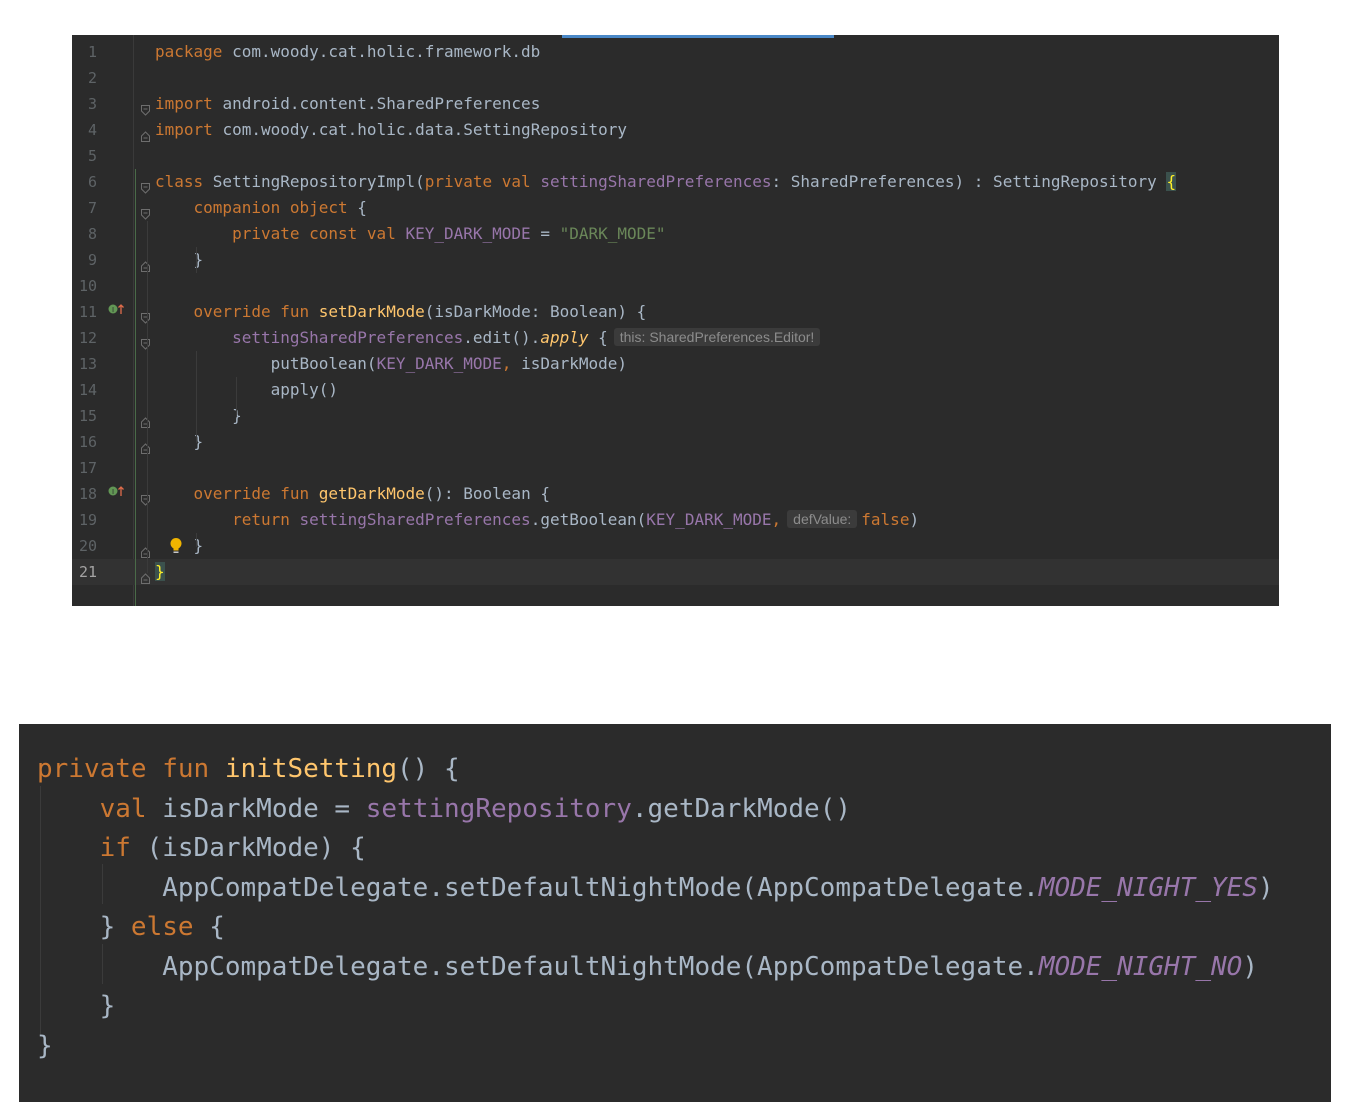 This screenshot has height=1120, width=1348. What do you see at coordinates (87, 572) in the screenshot?
I see `line-number: 21` at bounding box center [87, 572].